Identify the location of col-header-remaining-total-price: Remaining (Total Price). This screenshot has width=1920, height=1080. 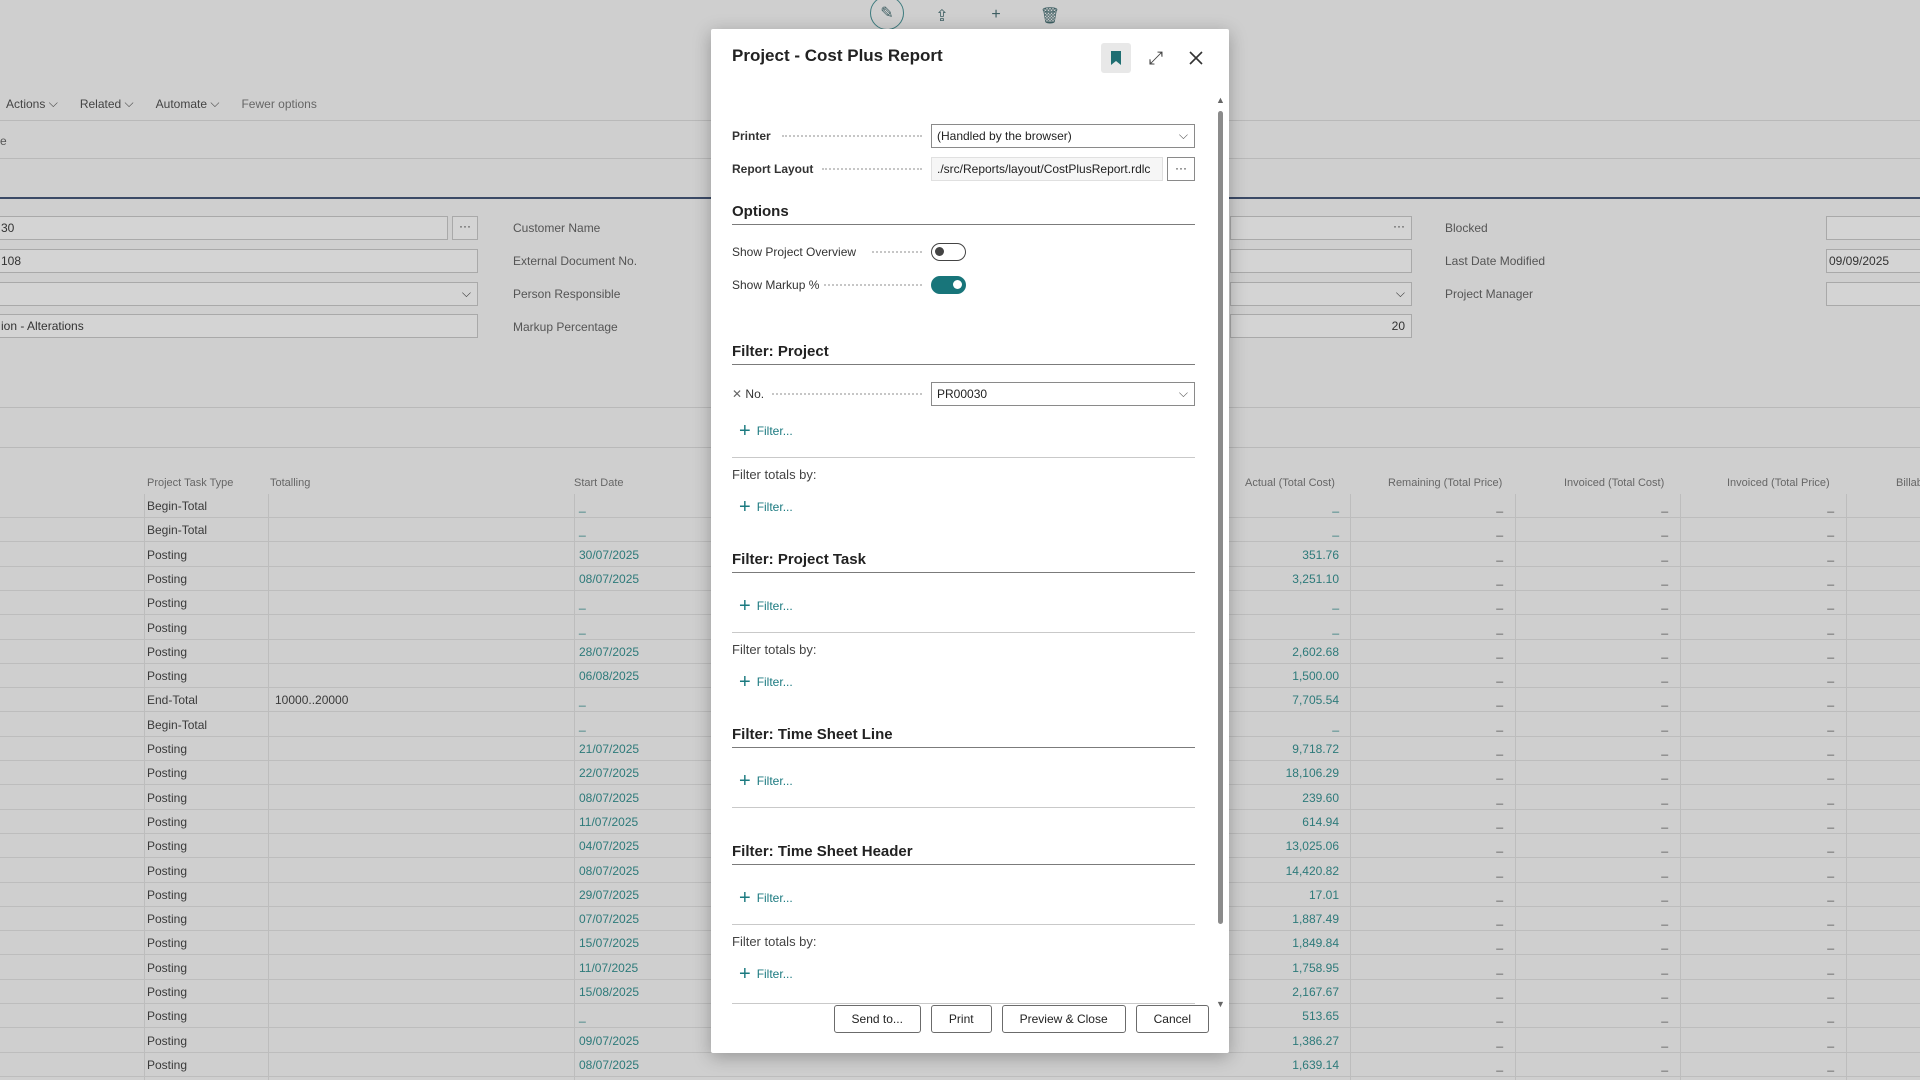
(1445, 483).